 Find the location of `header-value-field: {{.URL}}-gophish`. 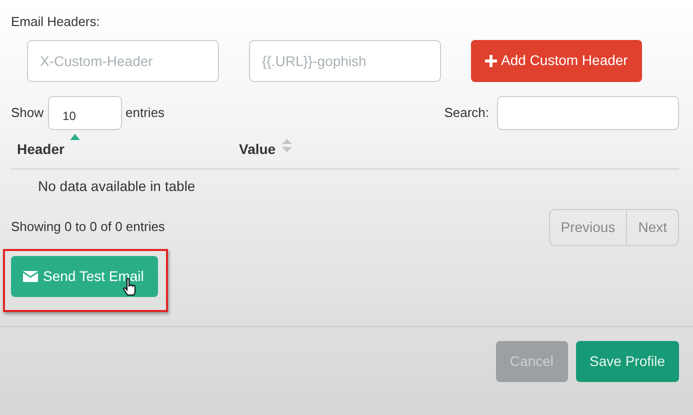

header-value-field: {{.URL}}-gophish is located at coordinates (345, 61).